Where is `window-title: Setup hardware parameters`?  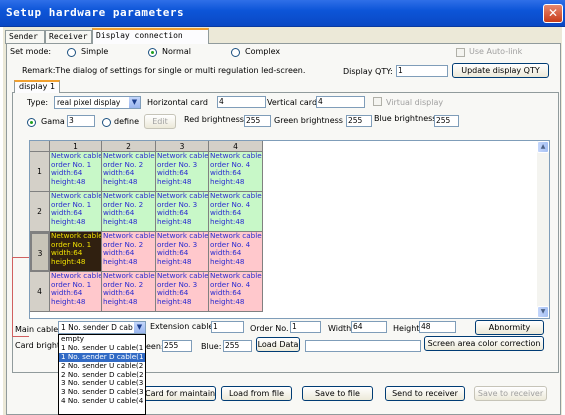 window-title: Setup hardware parameters is located at coordinates (95, 12).